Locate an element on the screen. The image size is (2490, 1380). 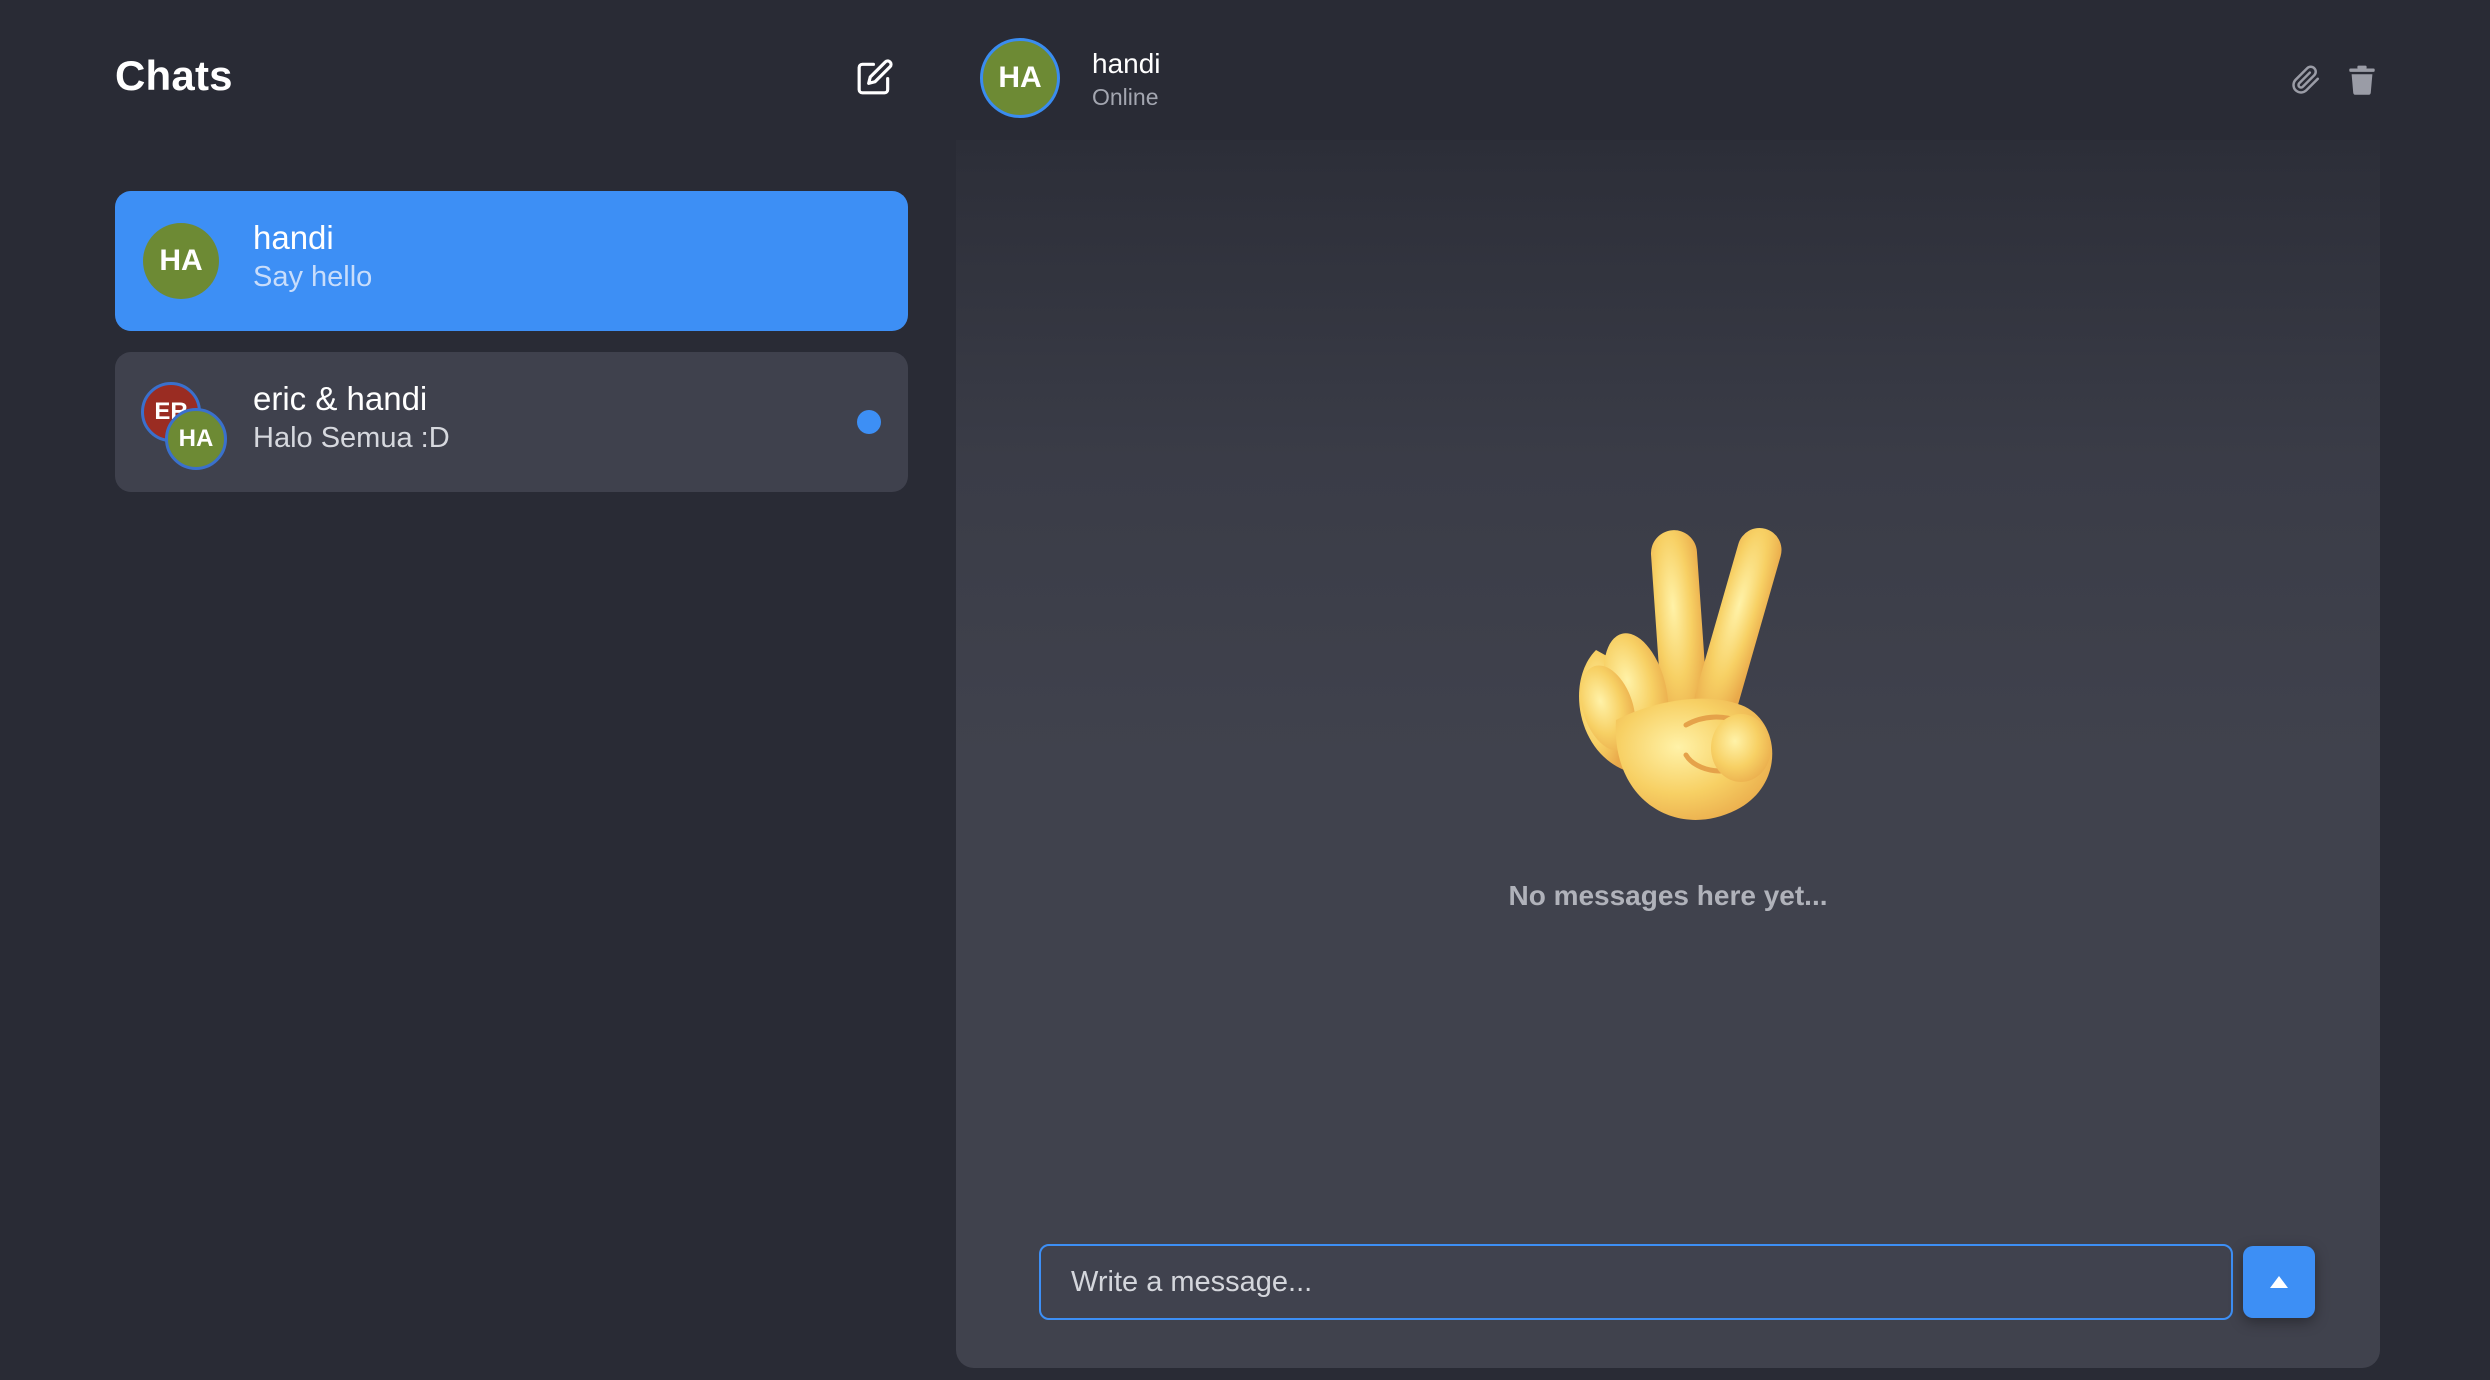
trash-icon is located at coordinates (2362, 80).